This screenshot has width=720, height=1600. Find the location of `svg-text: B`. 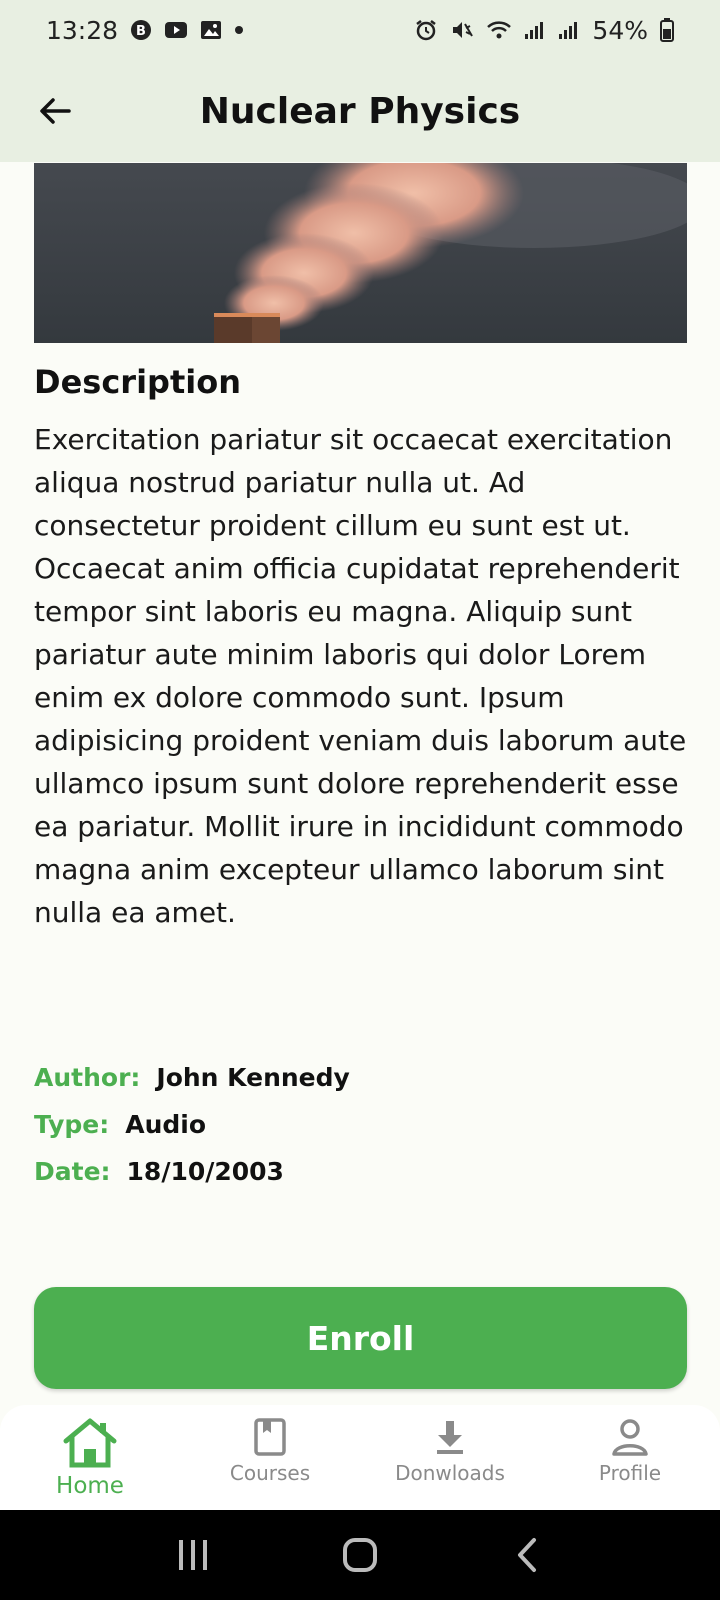

svg-text: B is located at coordinates (141, 31).